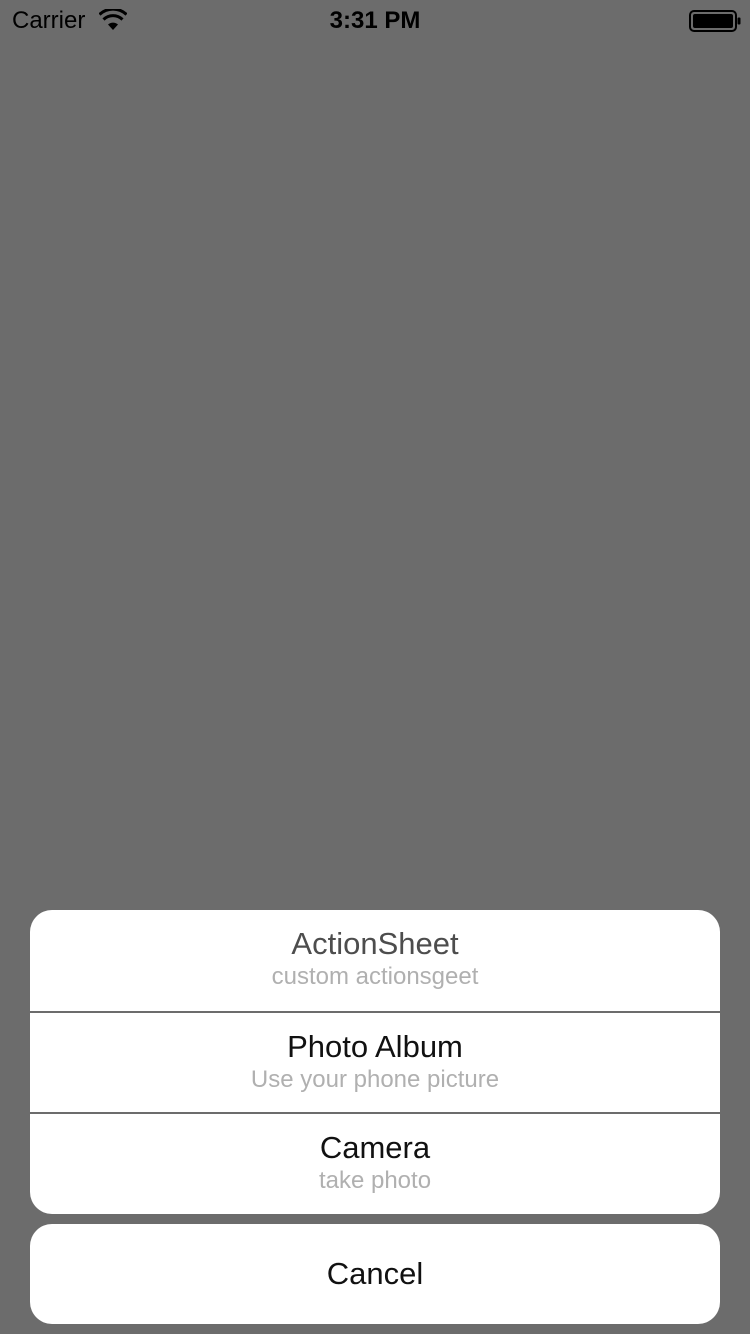 This screenshot has height=1334, width=750. What do you see at coordinates (375, 976) in the screenshot?
I see `action-sheet-subtitle: custom actionsgeet` at bounding box center [375, 976].